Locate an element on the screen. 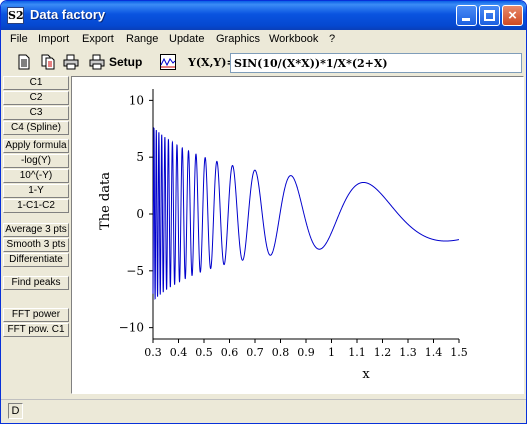  y-tick-label: 5 is located at coordinates (140, 157).